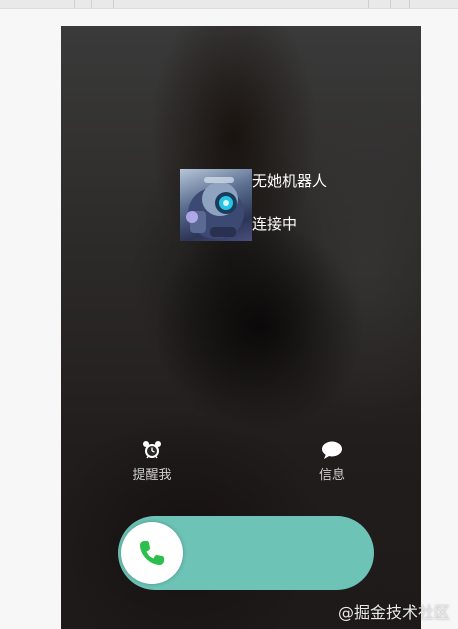 The image size is (458, 629). Describe the element at coordinates (332, 461) in the screenshot. I see `message-button: 信息` at that location.